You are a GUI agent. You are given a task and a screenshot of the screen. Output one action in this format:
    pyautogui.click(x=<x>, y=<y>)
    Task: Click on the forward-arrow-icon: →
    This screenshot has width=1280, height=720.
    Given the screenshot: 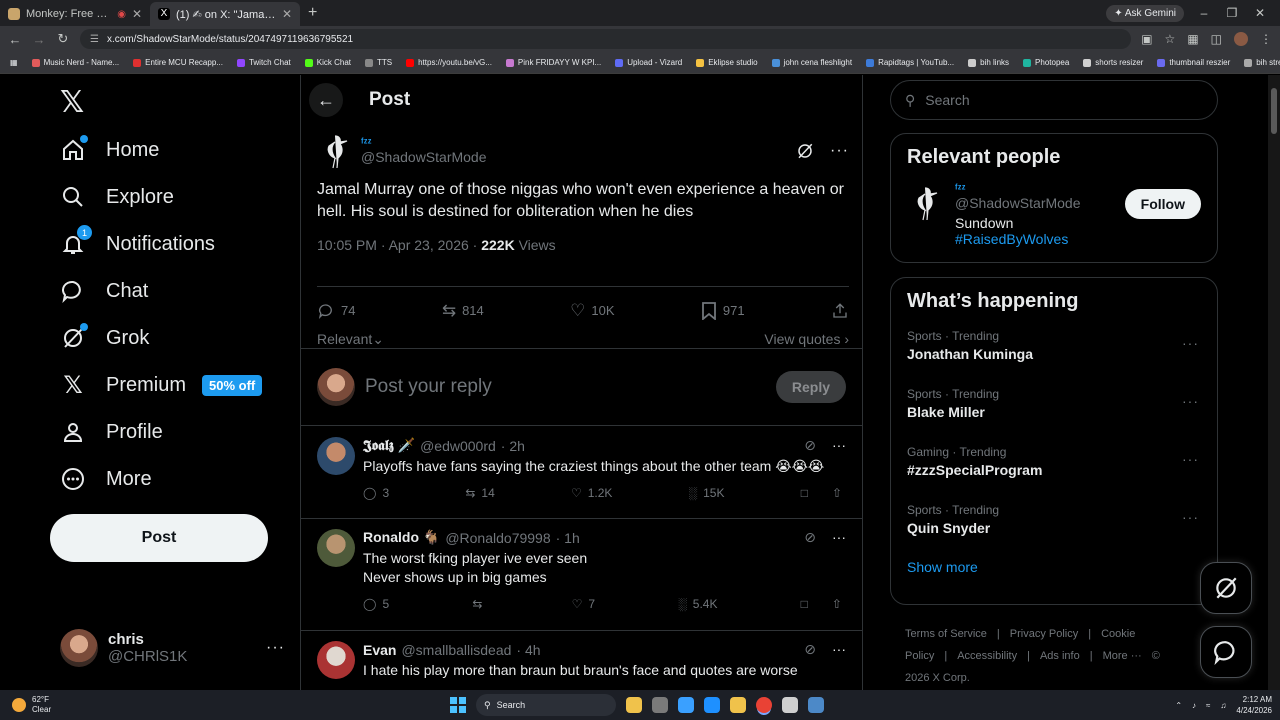 What is the action you would take?
    pyautogui.click(x=39, y=39)
    